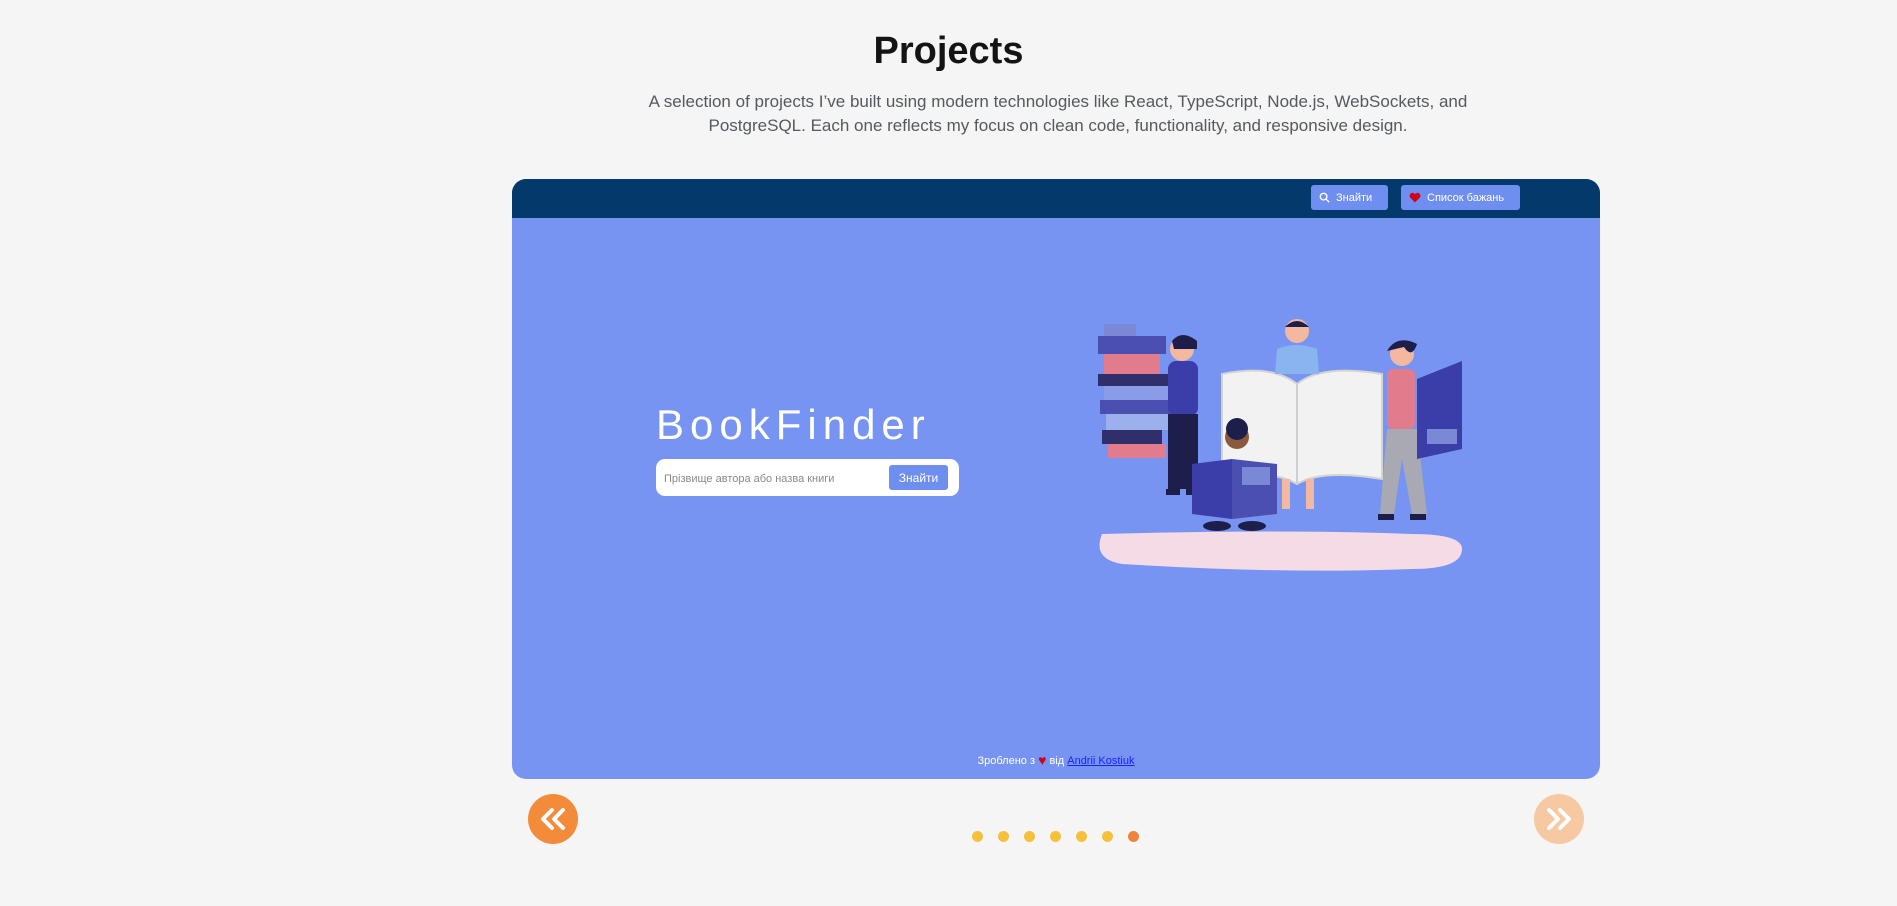  I want to click on double-chevron-right-icon, so click(1559, 819).